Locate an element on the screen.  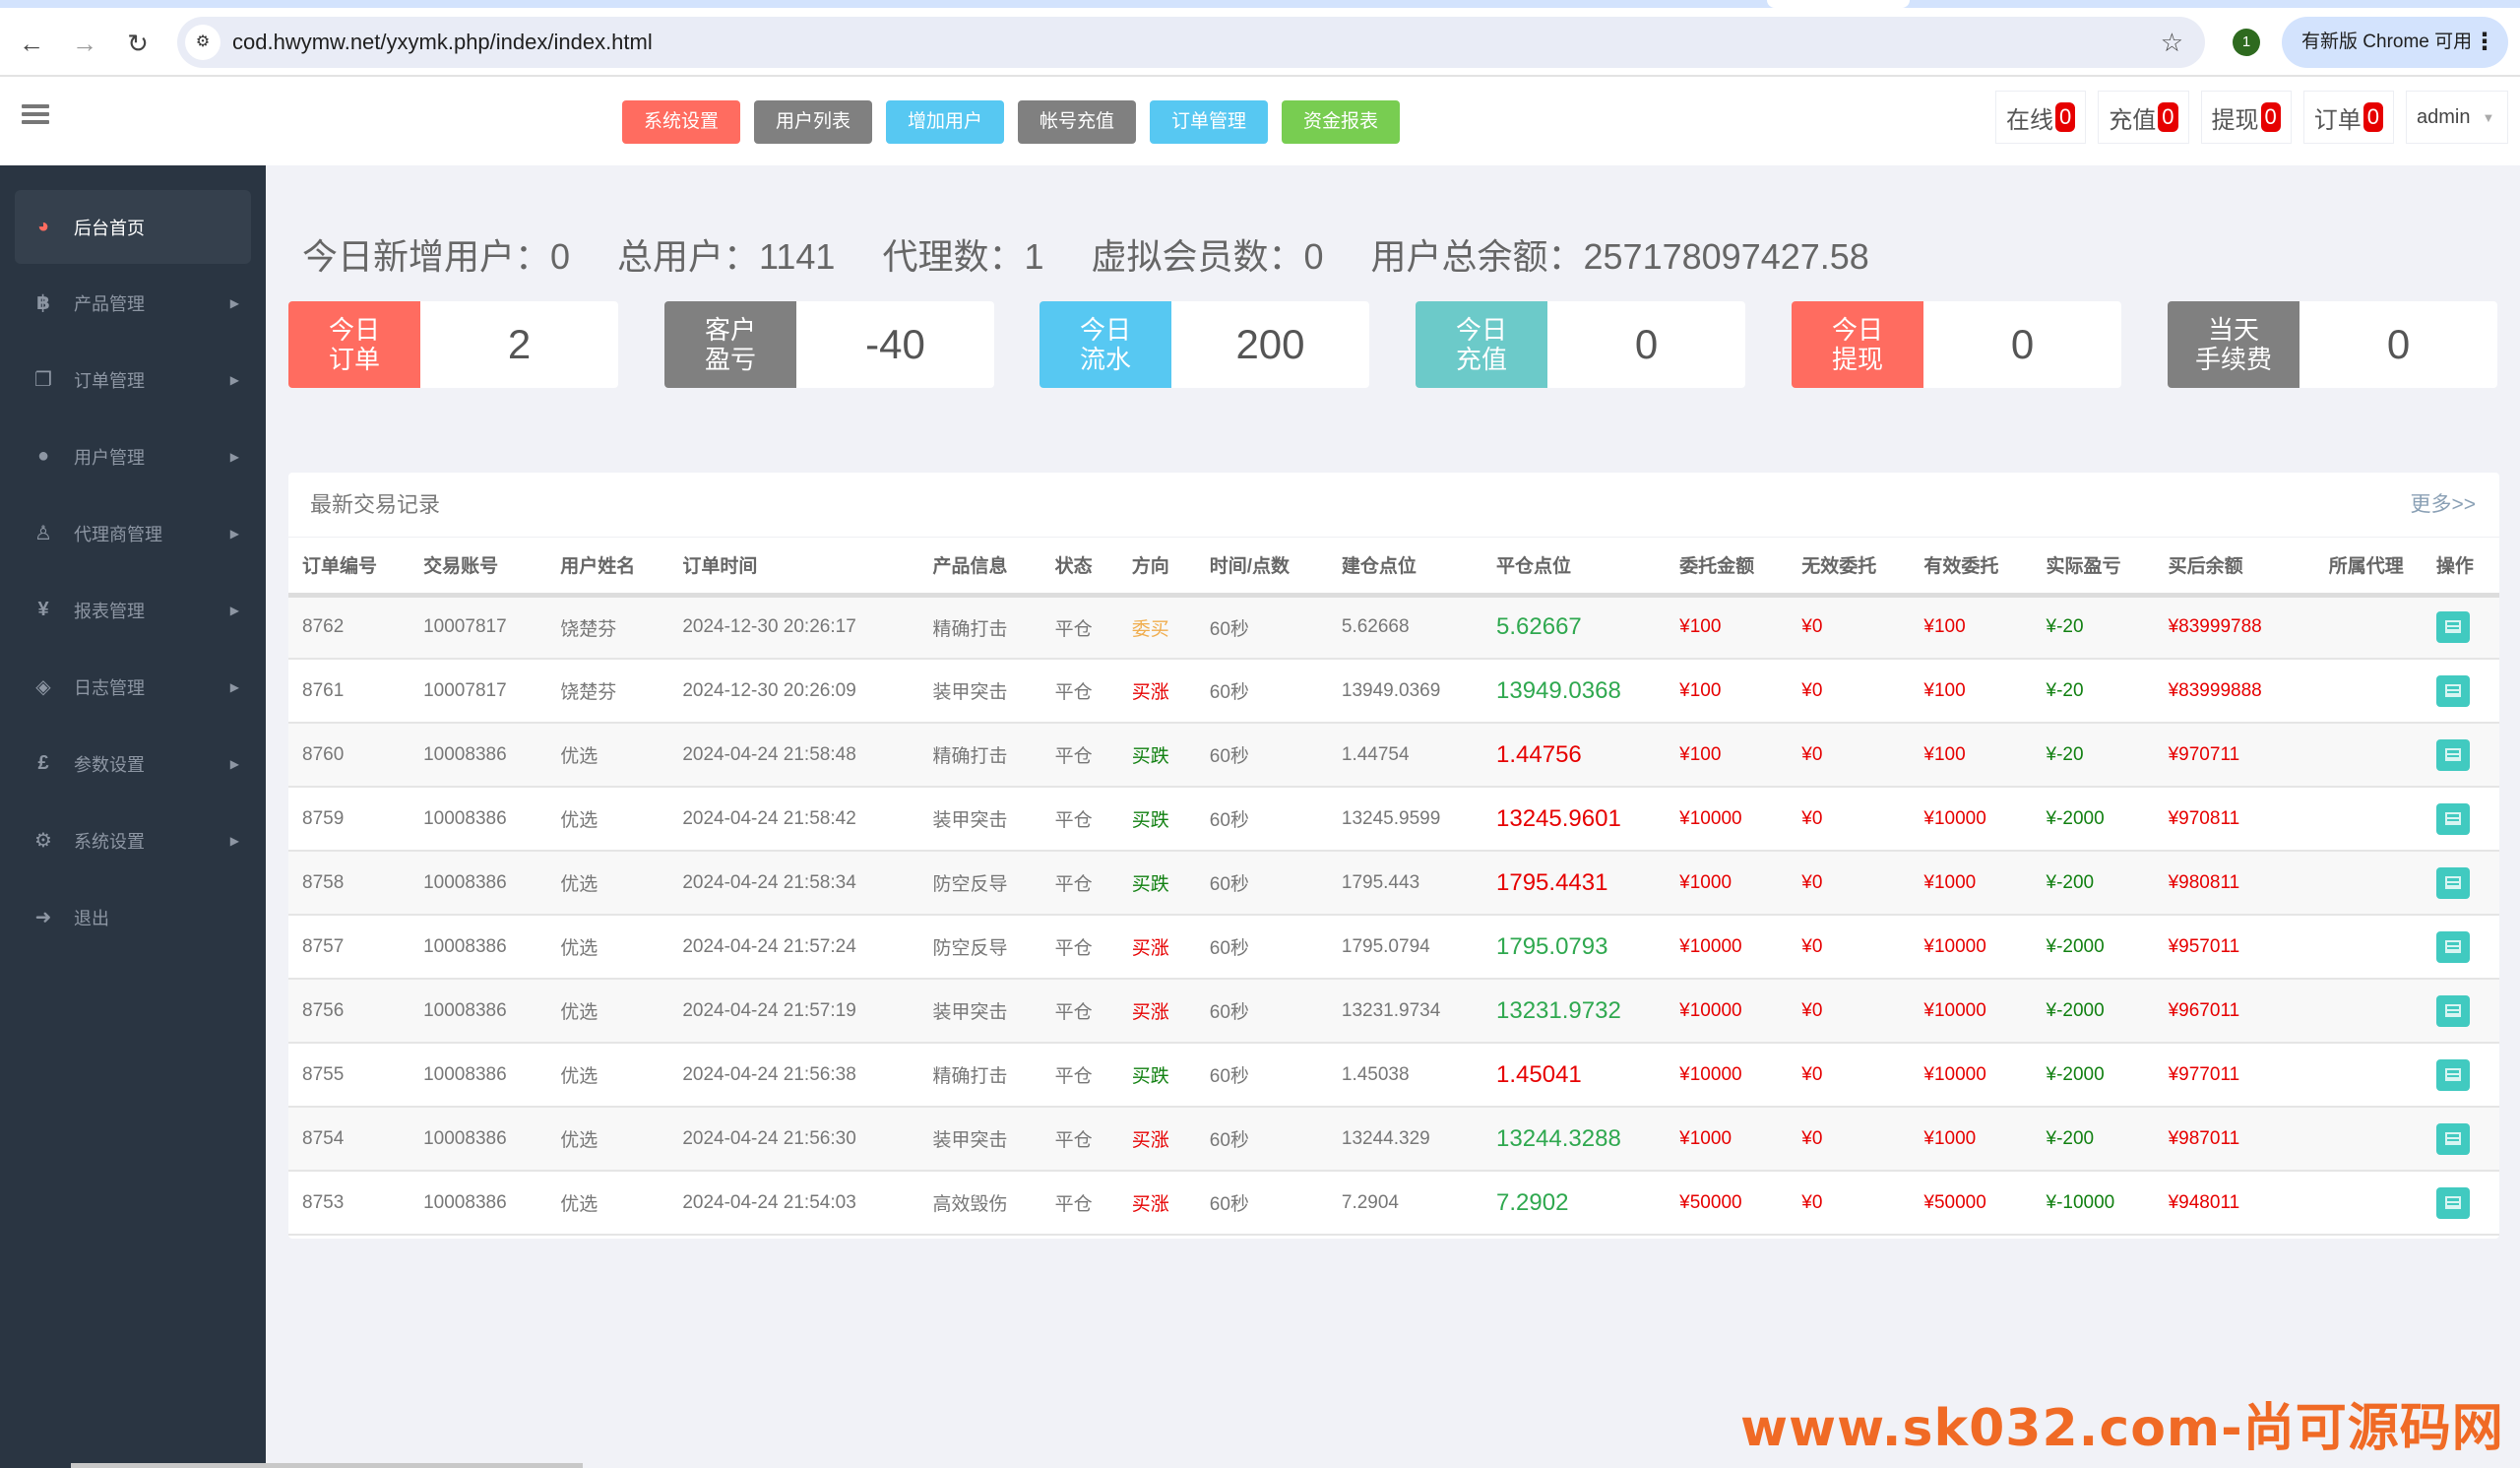
cell-direction: 买涨 is located at coordinates (1156, 1140).